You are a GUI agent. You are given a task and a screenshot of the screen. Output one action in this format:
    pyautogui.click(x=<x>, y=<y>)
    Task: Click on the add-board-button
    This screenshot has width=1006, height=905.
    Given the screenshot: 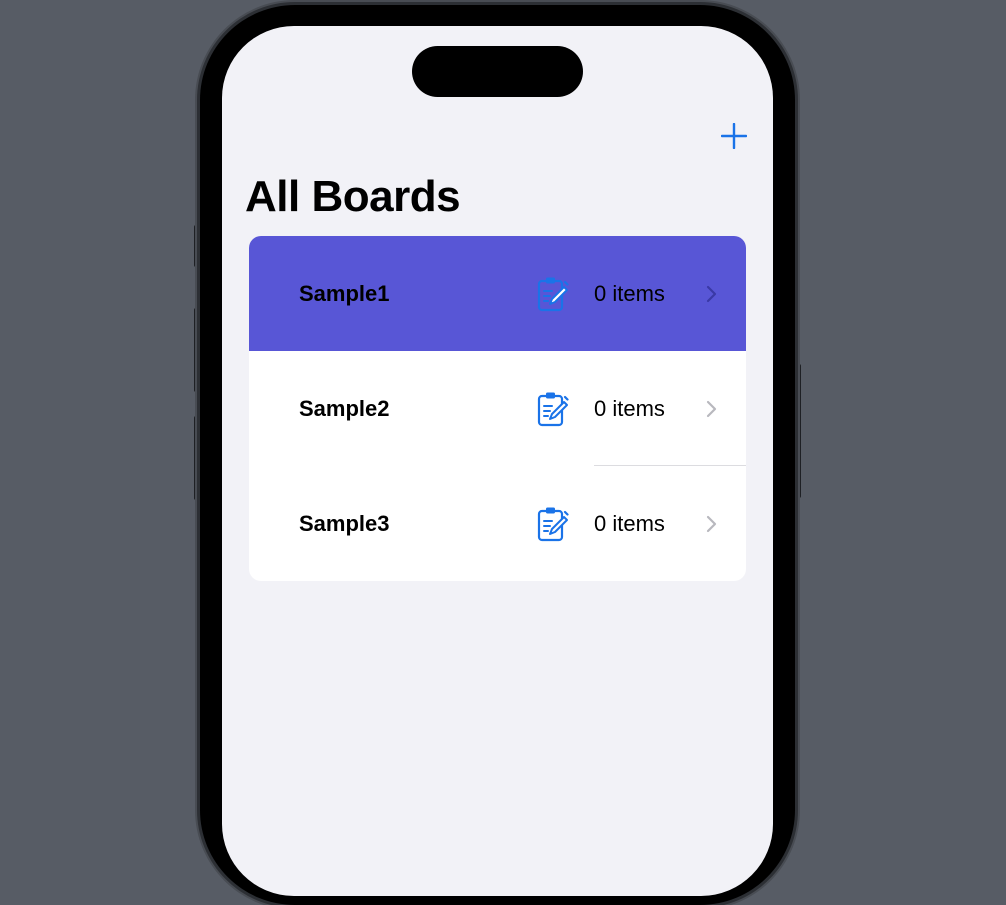 What is the action you would take?
    pyautogui.click(x=734, y=136)
    